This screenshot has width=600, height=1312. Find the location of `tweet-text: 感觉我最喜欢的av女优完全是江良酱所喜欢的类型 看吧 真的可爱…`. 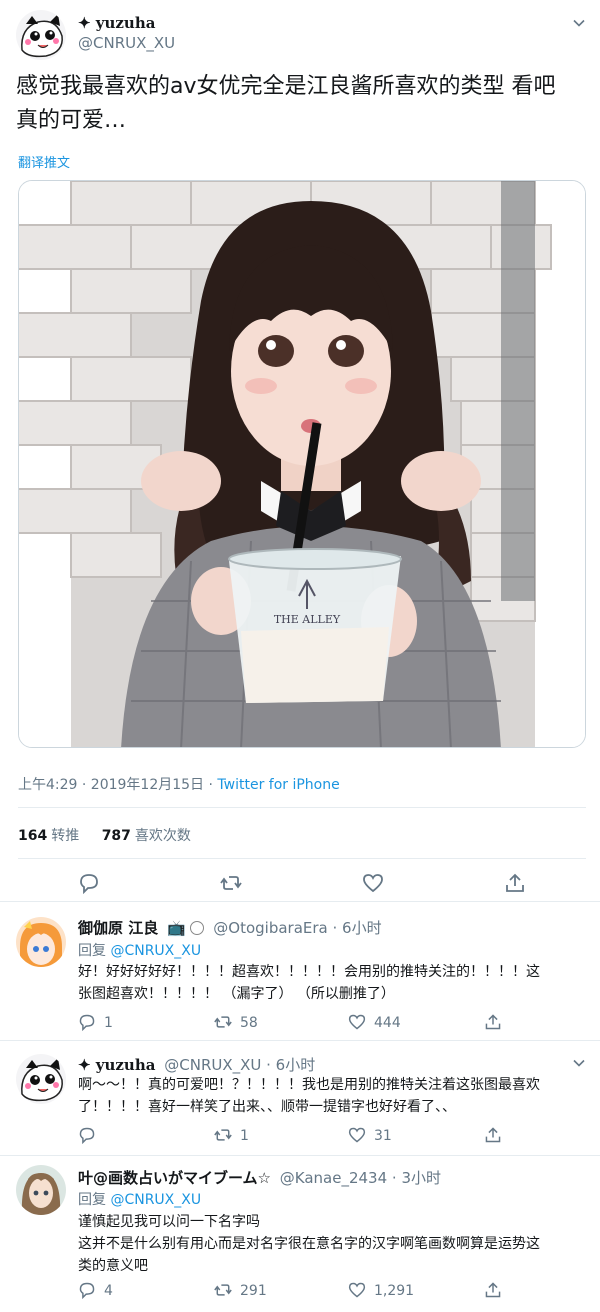

tweet-text: 感觉我最喜欢的av女优完全是江良酱所喜欢的类型 看吧 真的可爱… is located at coordinates (301, 104).